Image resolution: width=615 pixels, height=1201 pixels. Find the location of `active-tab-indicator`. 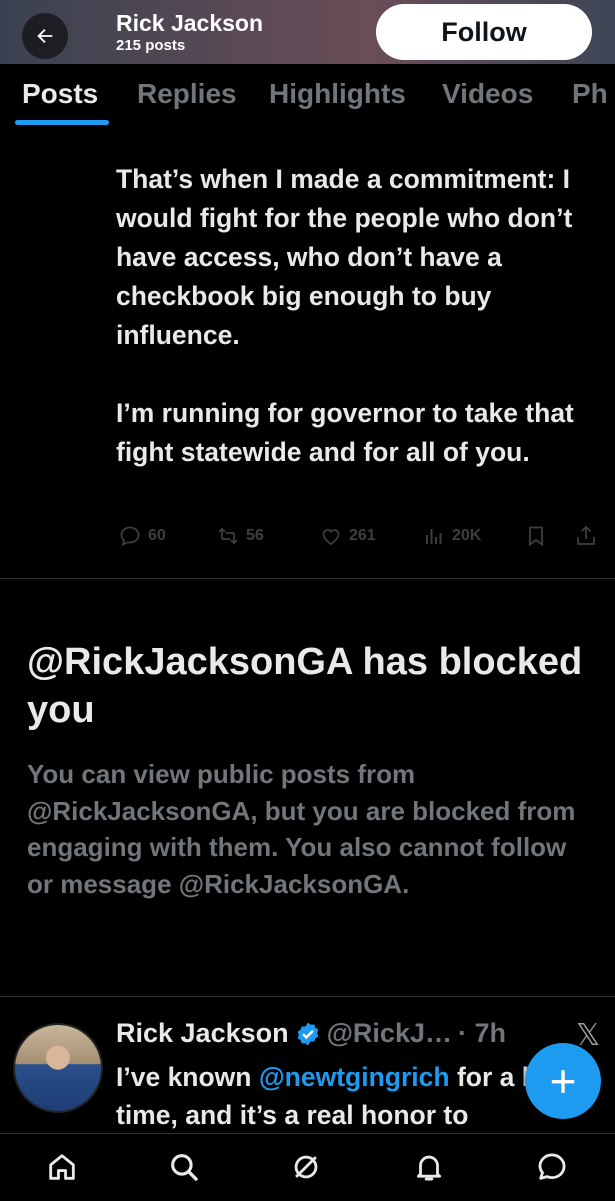

active-tab-indicator is located at coordinates (62, 122).